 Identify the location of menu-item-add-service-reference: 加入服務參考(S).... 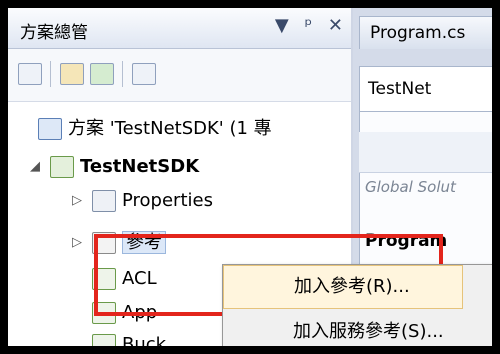
(368, 330).